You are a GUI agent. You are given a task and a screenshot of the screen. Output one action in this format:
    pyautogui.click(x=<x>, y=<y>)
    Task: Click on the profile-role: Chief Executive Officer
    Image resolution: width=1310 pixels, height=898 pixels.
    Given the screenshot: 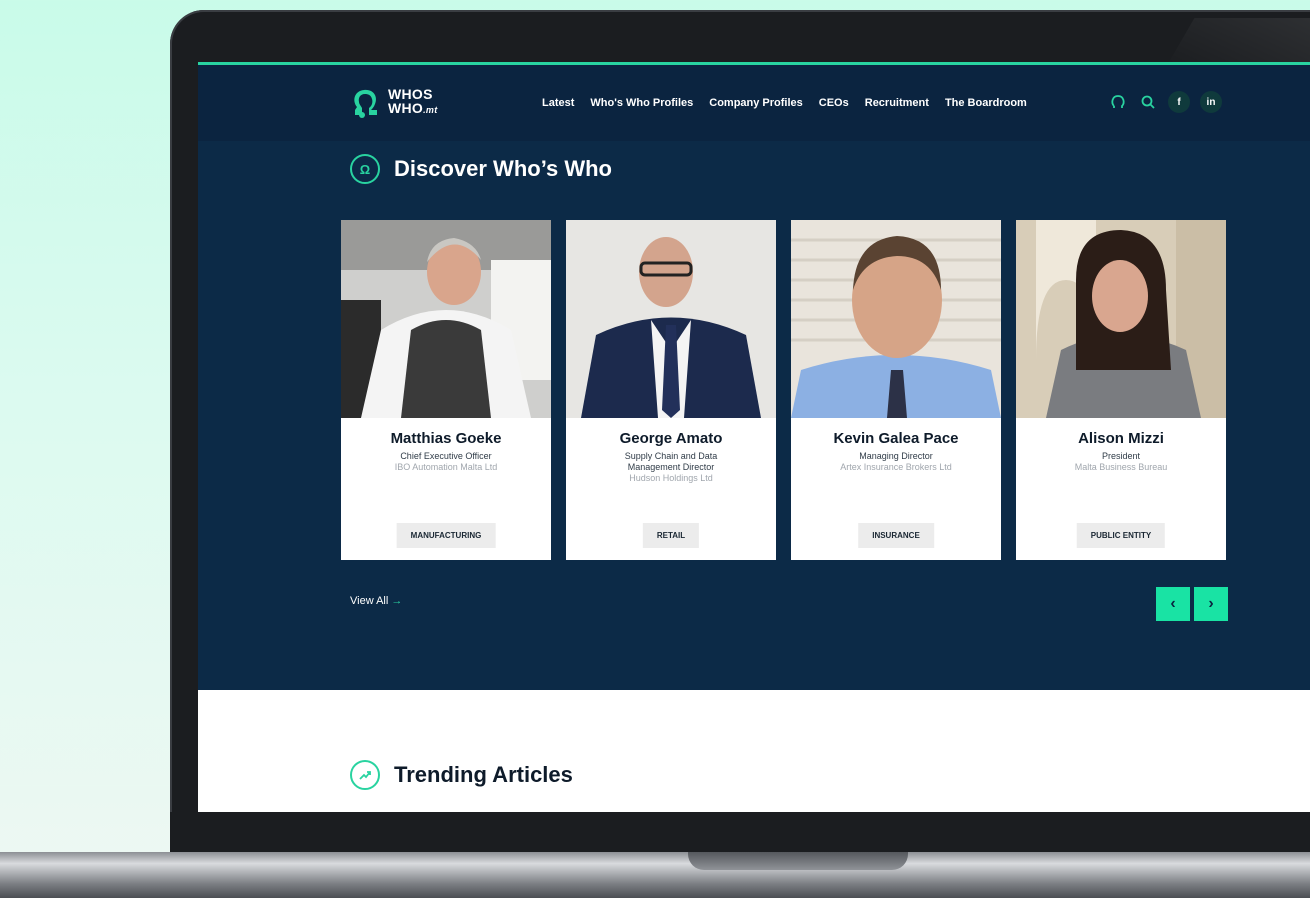 What is the action you would take?
    pyautogui.click(x=446, y=456)
    